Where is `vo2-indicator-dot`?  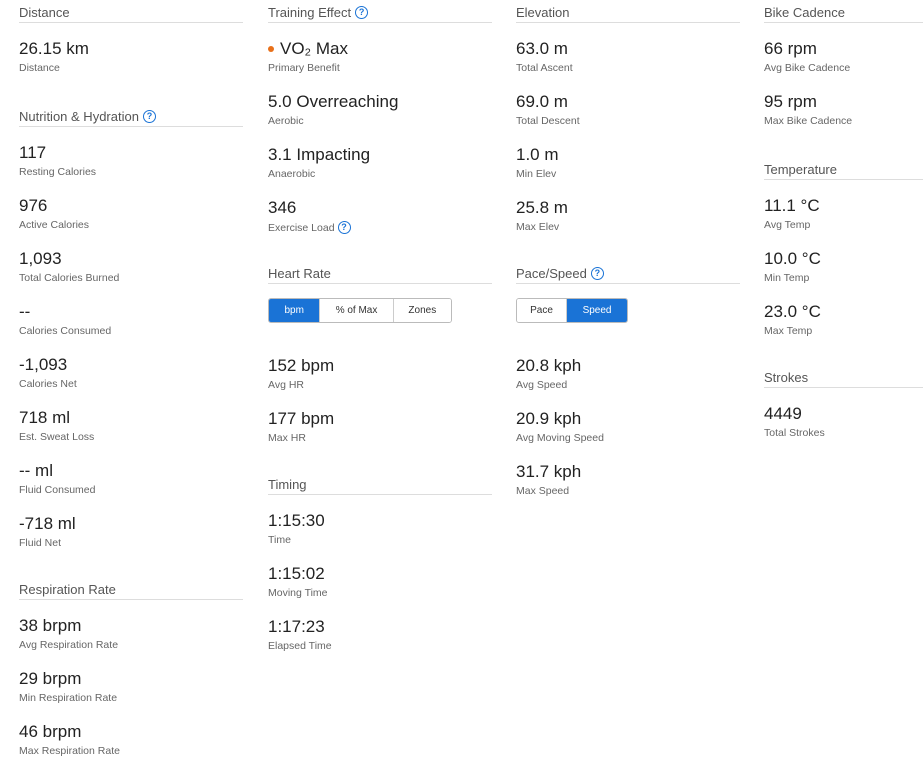 vo2-indicator-dot is located at coordinates (271, 49).